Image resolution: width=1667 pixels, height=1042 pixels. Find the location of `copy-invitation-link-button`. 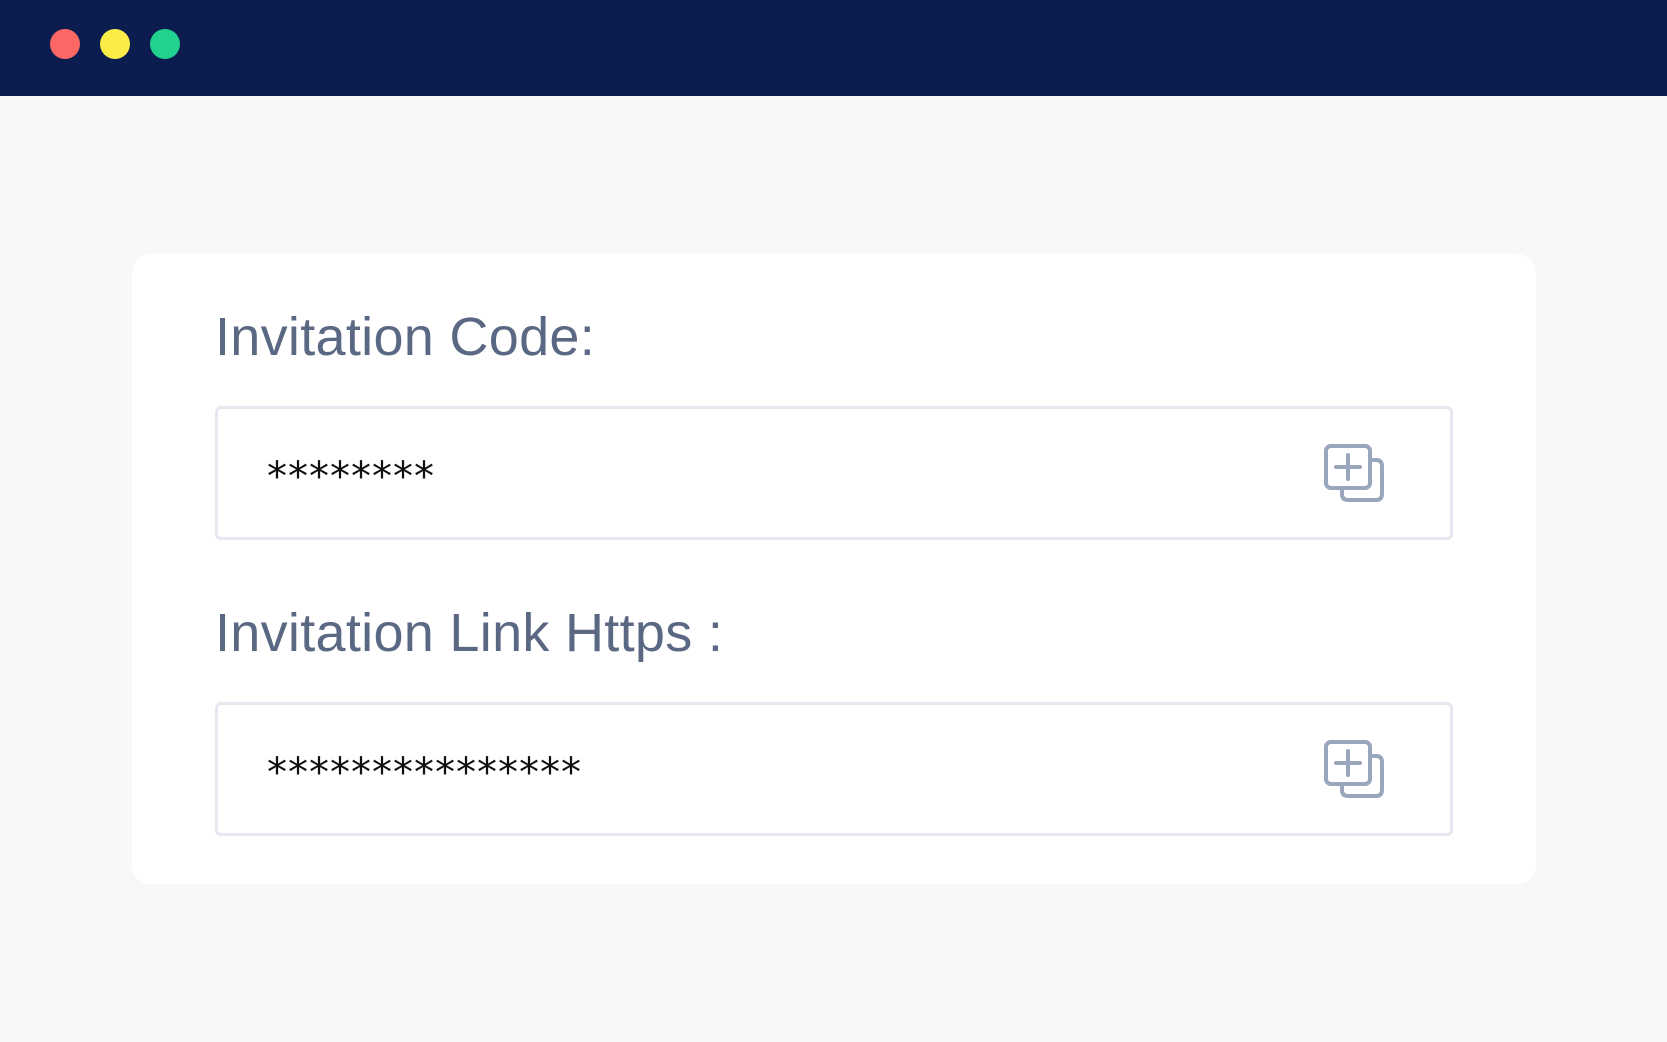

copy-invitation-link-button is located at coordinates (1354, 770).